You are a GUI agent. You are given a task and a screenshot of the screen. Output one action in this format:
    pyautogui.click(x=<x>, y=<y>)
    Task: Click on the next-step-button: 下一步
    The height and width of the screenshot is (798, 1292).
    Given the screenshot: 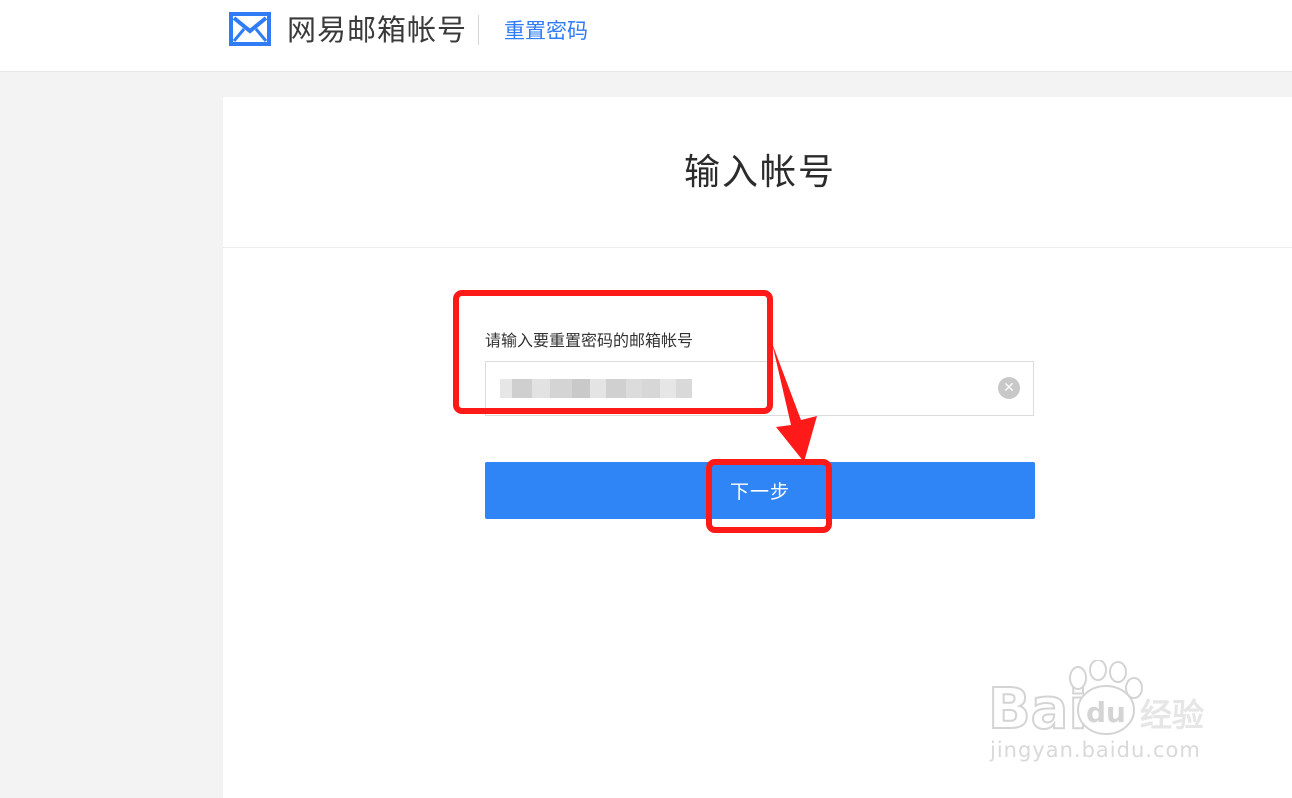 What is the action you would take?
    pyautogui.click(x=760, y=490)
    